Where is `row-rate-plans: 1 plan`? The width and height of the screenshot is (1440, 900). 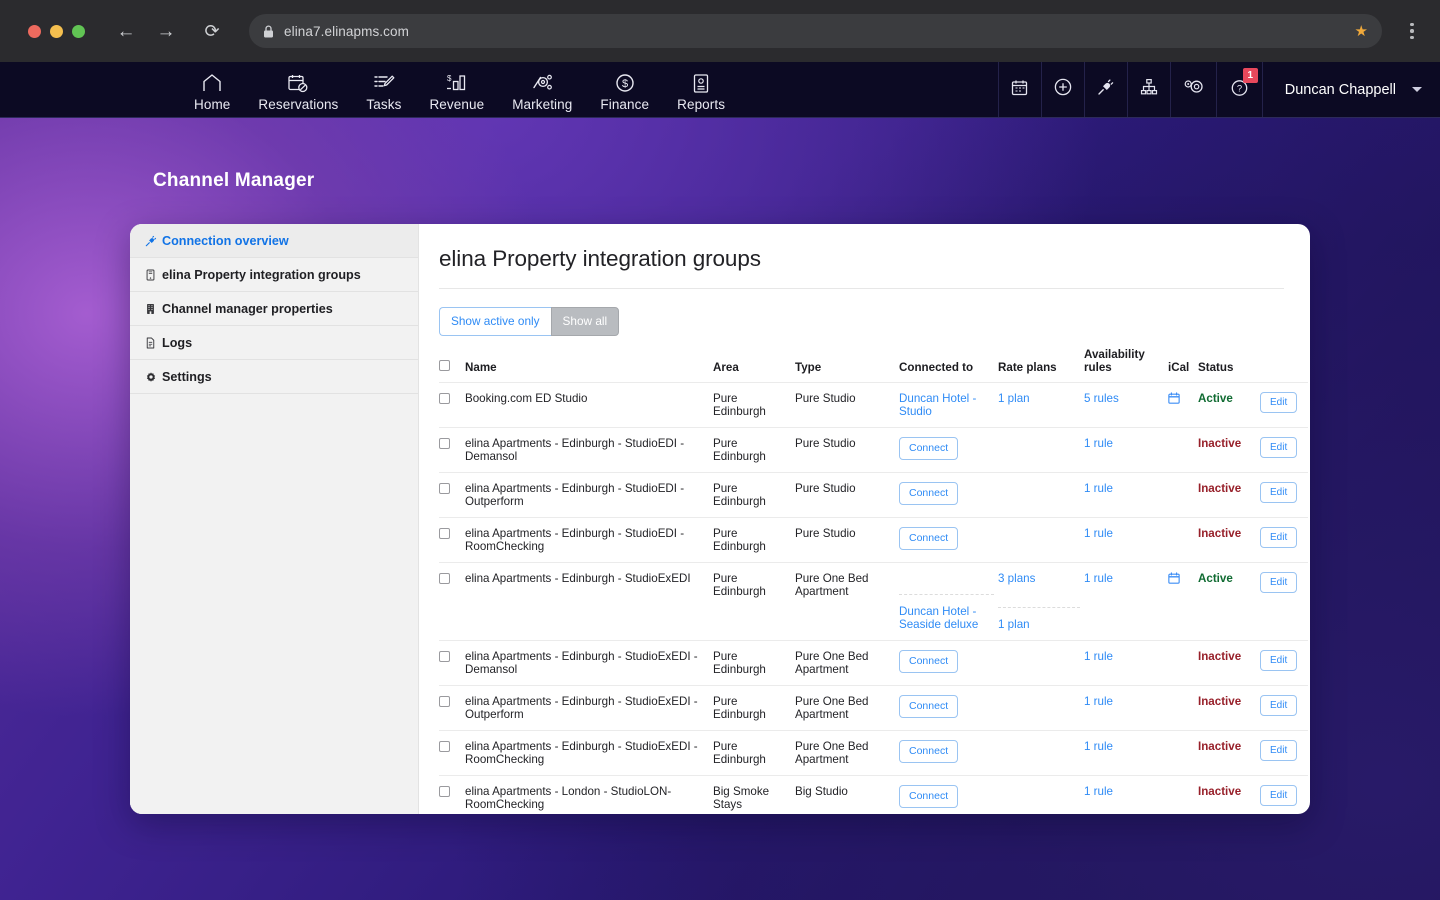 row-rate-plans: 1 plan is located at coordinates (1041, 404).